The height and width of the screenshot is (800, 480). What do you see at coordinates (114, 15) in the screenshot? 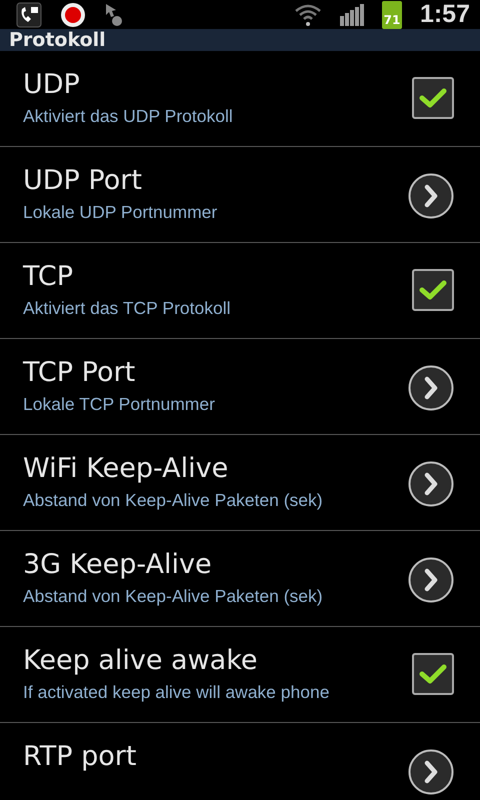
I see `cursor-icon` at bounding box center [114, 15].